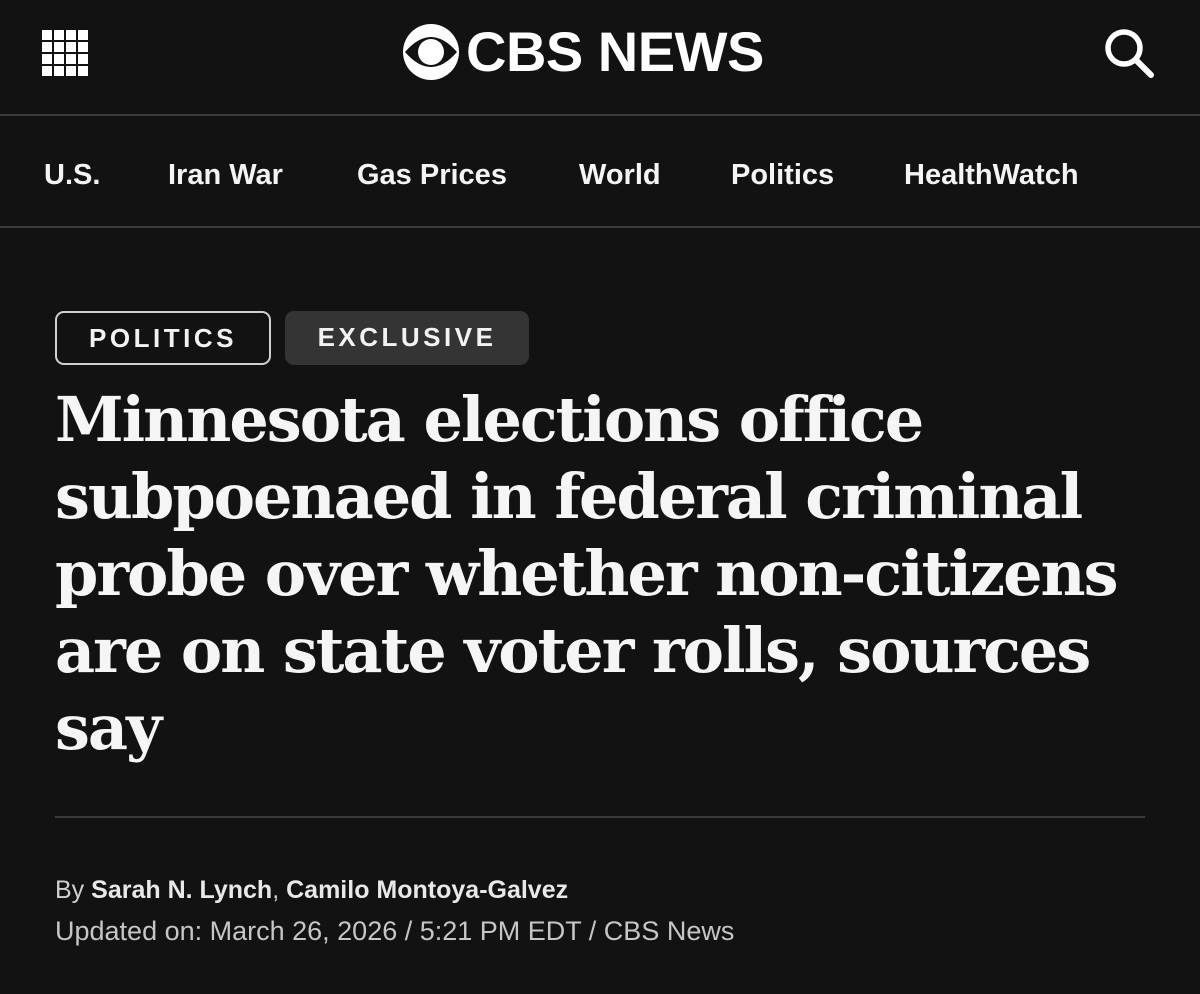 This screenshot has width=1200, height=994. I want to click on author-link: Sarah N. Lynch, so click(181, 890).